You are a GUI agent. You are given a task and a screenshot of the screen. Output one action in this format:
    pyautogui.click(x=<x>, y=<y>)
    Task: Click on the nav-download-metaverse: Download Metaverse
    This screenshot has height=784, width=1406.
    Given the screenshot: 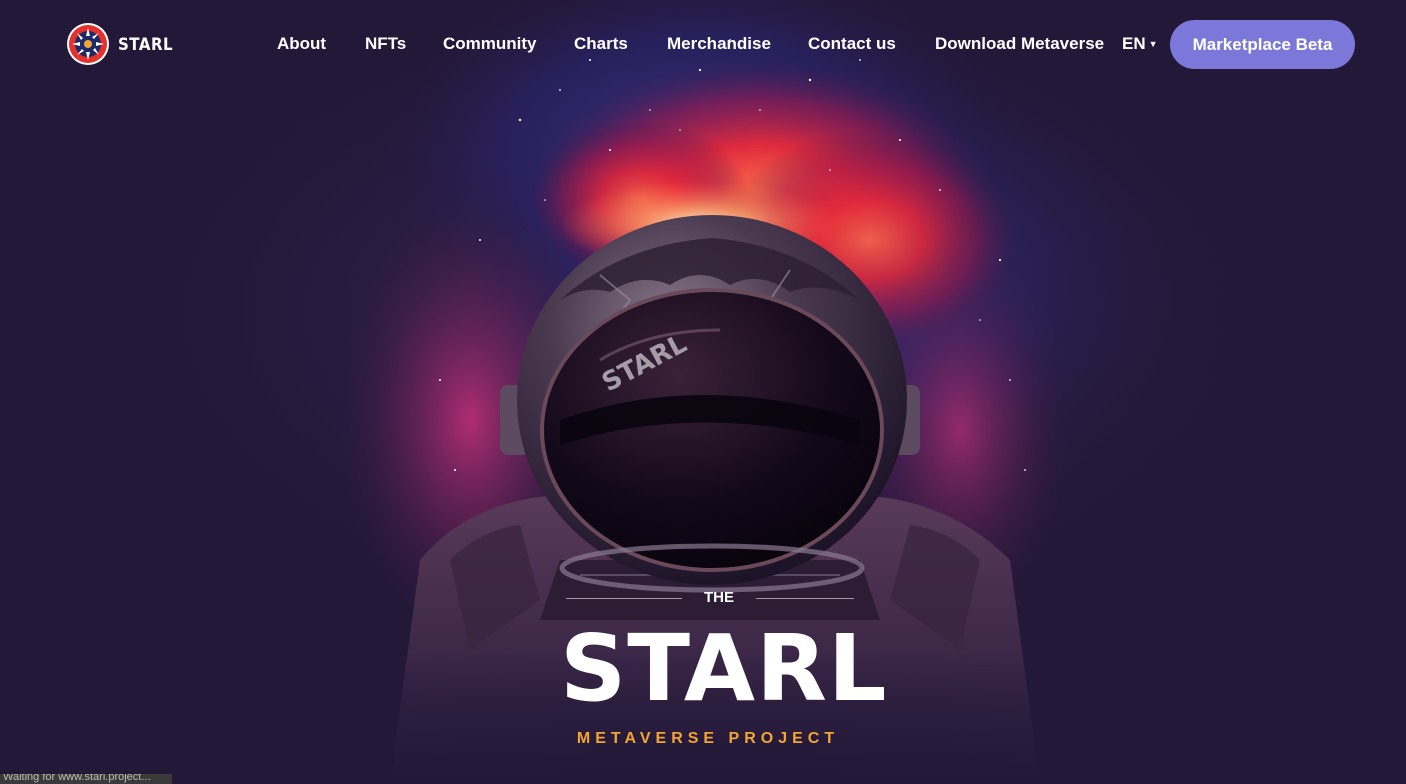 What is the action you would take?
    pyautogui.click(x=1019, y=44)
    